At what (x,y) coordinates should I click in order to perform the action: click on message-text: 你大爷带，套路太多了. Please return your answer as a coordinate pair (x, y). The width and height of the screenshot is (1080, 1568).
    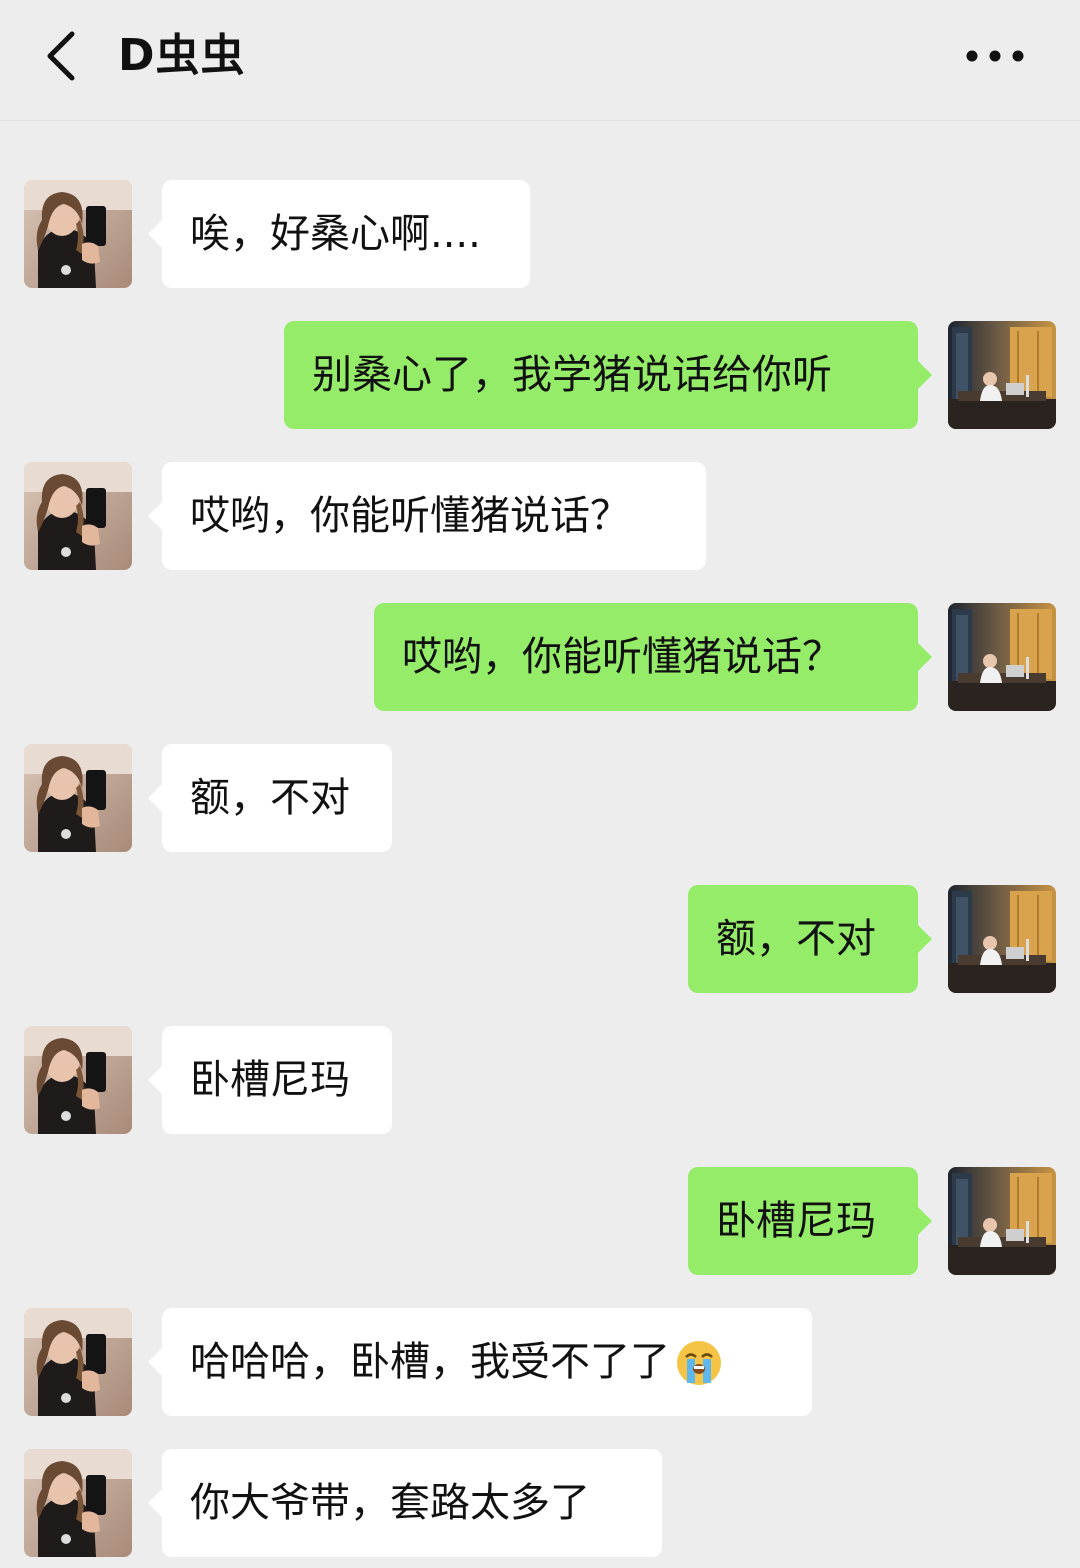
    Looking at the image, I should click on (390, 1503).